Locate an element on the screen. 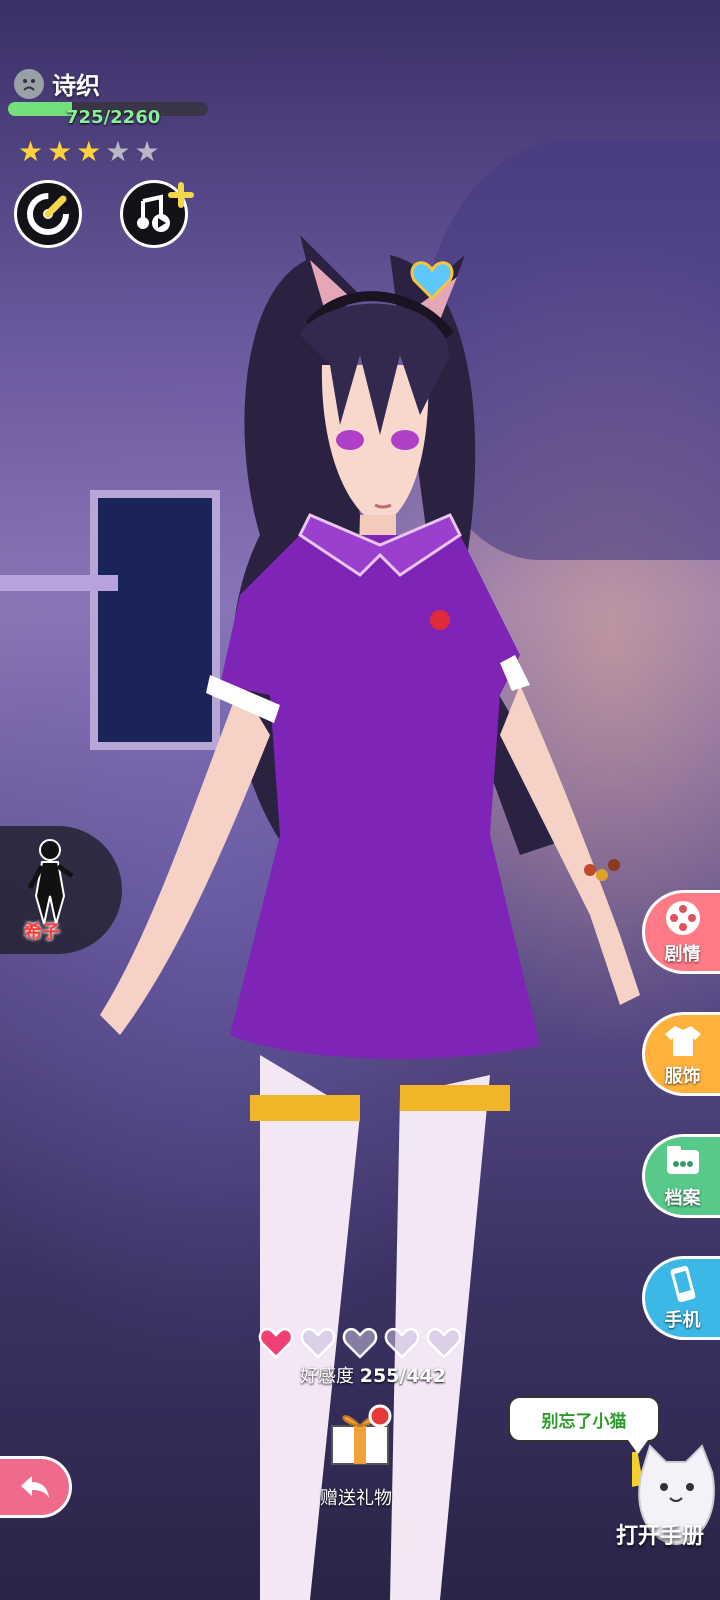  star-rating: ★ ★ ★ ★ ★ is located at coordinates (89, 152).